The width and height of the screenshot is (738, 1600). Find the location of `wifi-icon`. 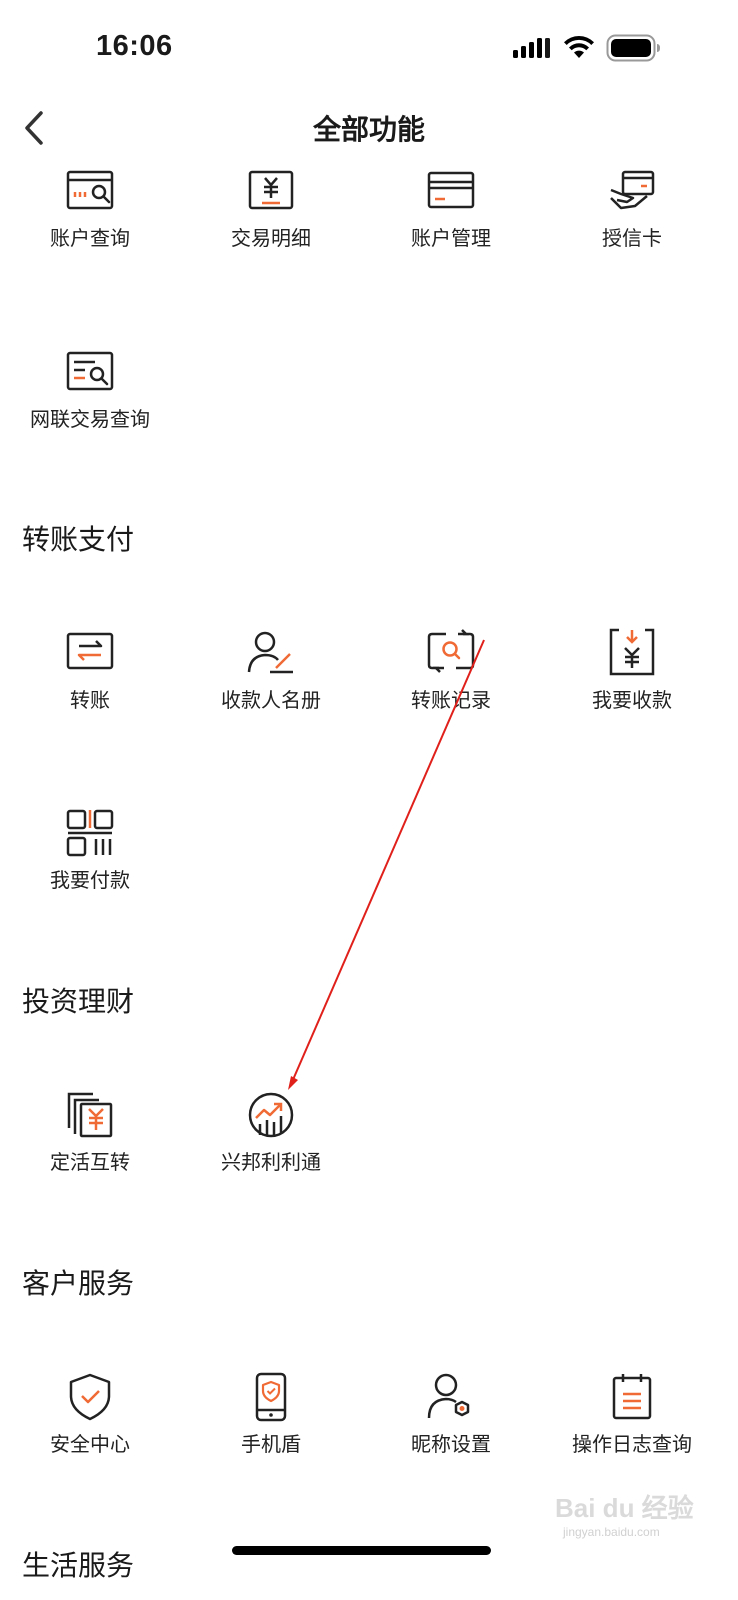

wifi-icon is located at coordinates (579, 46).